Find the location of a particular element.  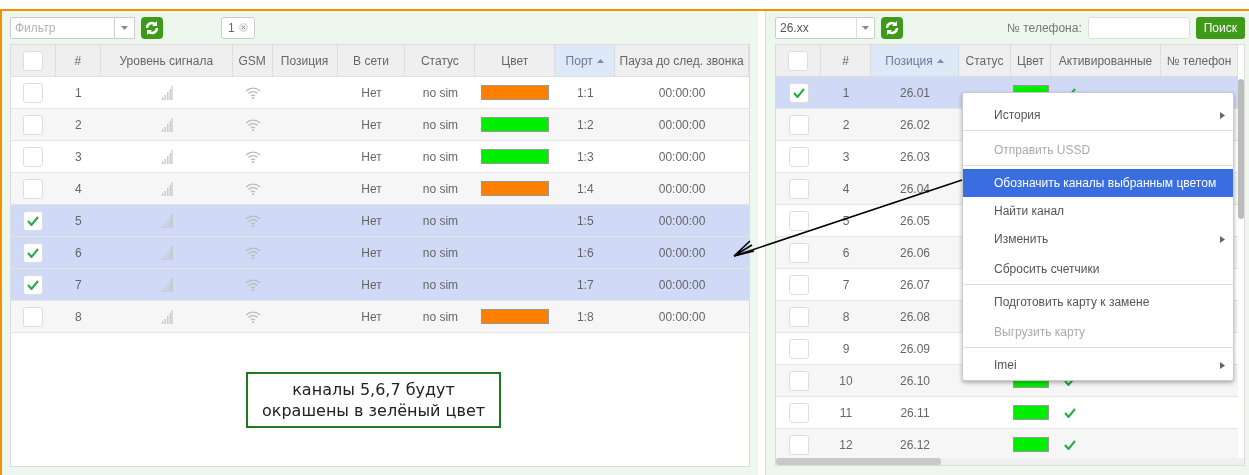

table-cell-text: 26.11 is located at coordinates (915, 413).